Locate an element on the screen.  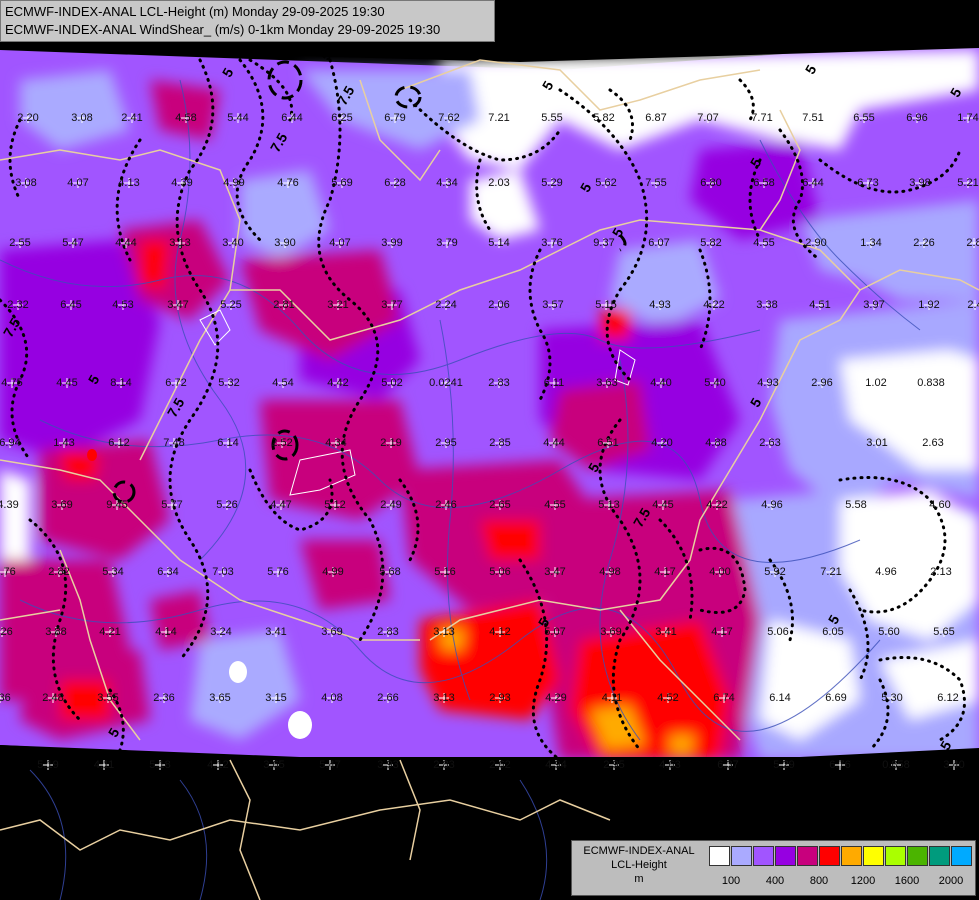
windshear-value-label: 5.58 is located at coordinates (855, 505).